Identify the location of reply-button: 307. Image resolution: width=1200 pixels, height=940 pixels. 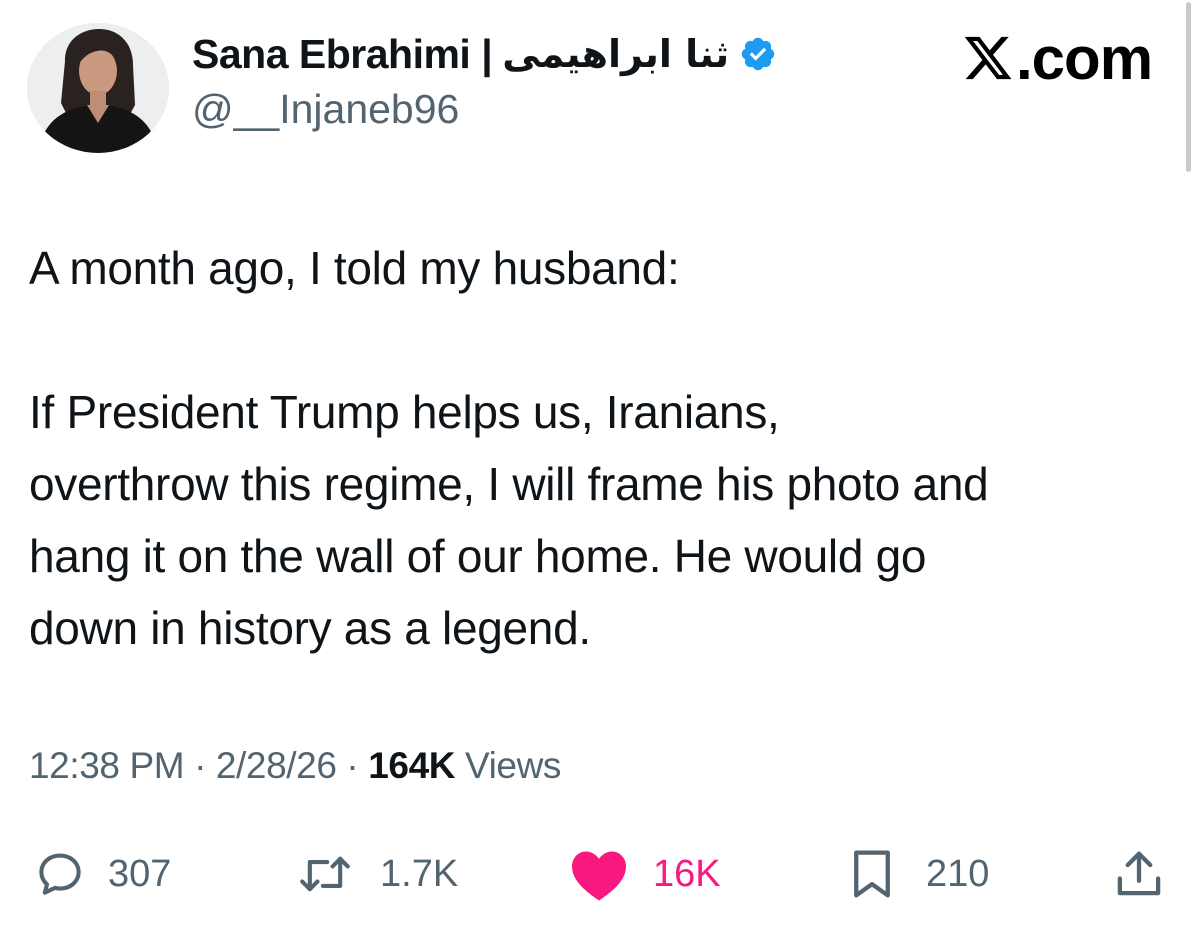
(102, 874).